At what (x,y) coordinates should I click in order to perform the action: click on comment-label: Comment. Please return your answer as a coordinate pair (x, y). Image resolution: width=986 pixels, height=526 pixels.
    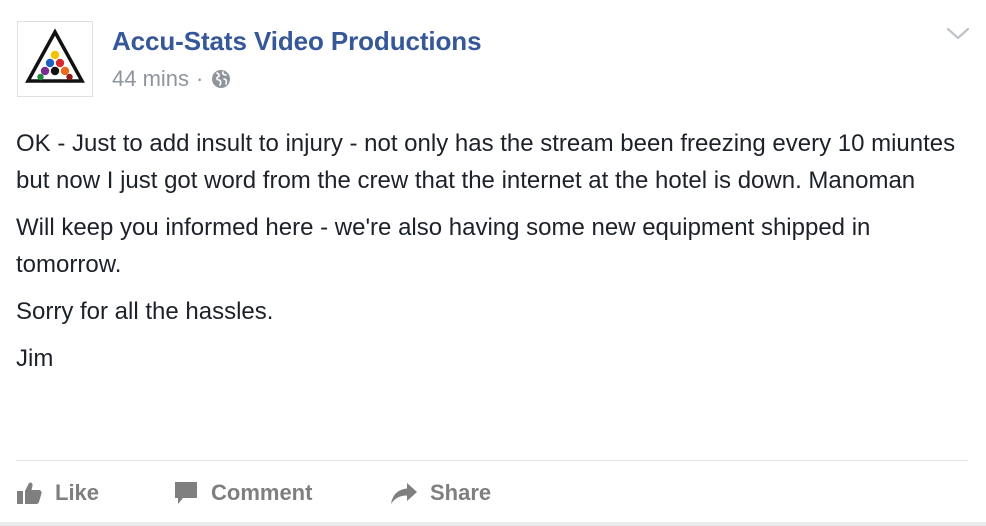
    Looking at the image, I should click on (262, 492).